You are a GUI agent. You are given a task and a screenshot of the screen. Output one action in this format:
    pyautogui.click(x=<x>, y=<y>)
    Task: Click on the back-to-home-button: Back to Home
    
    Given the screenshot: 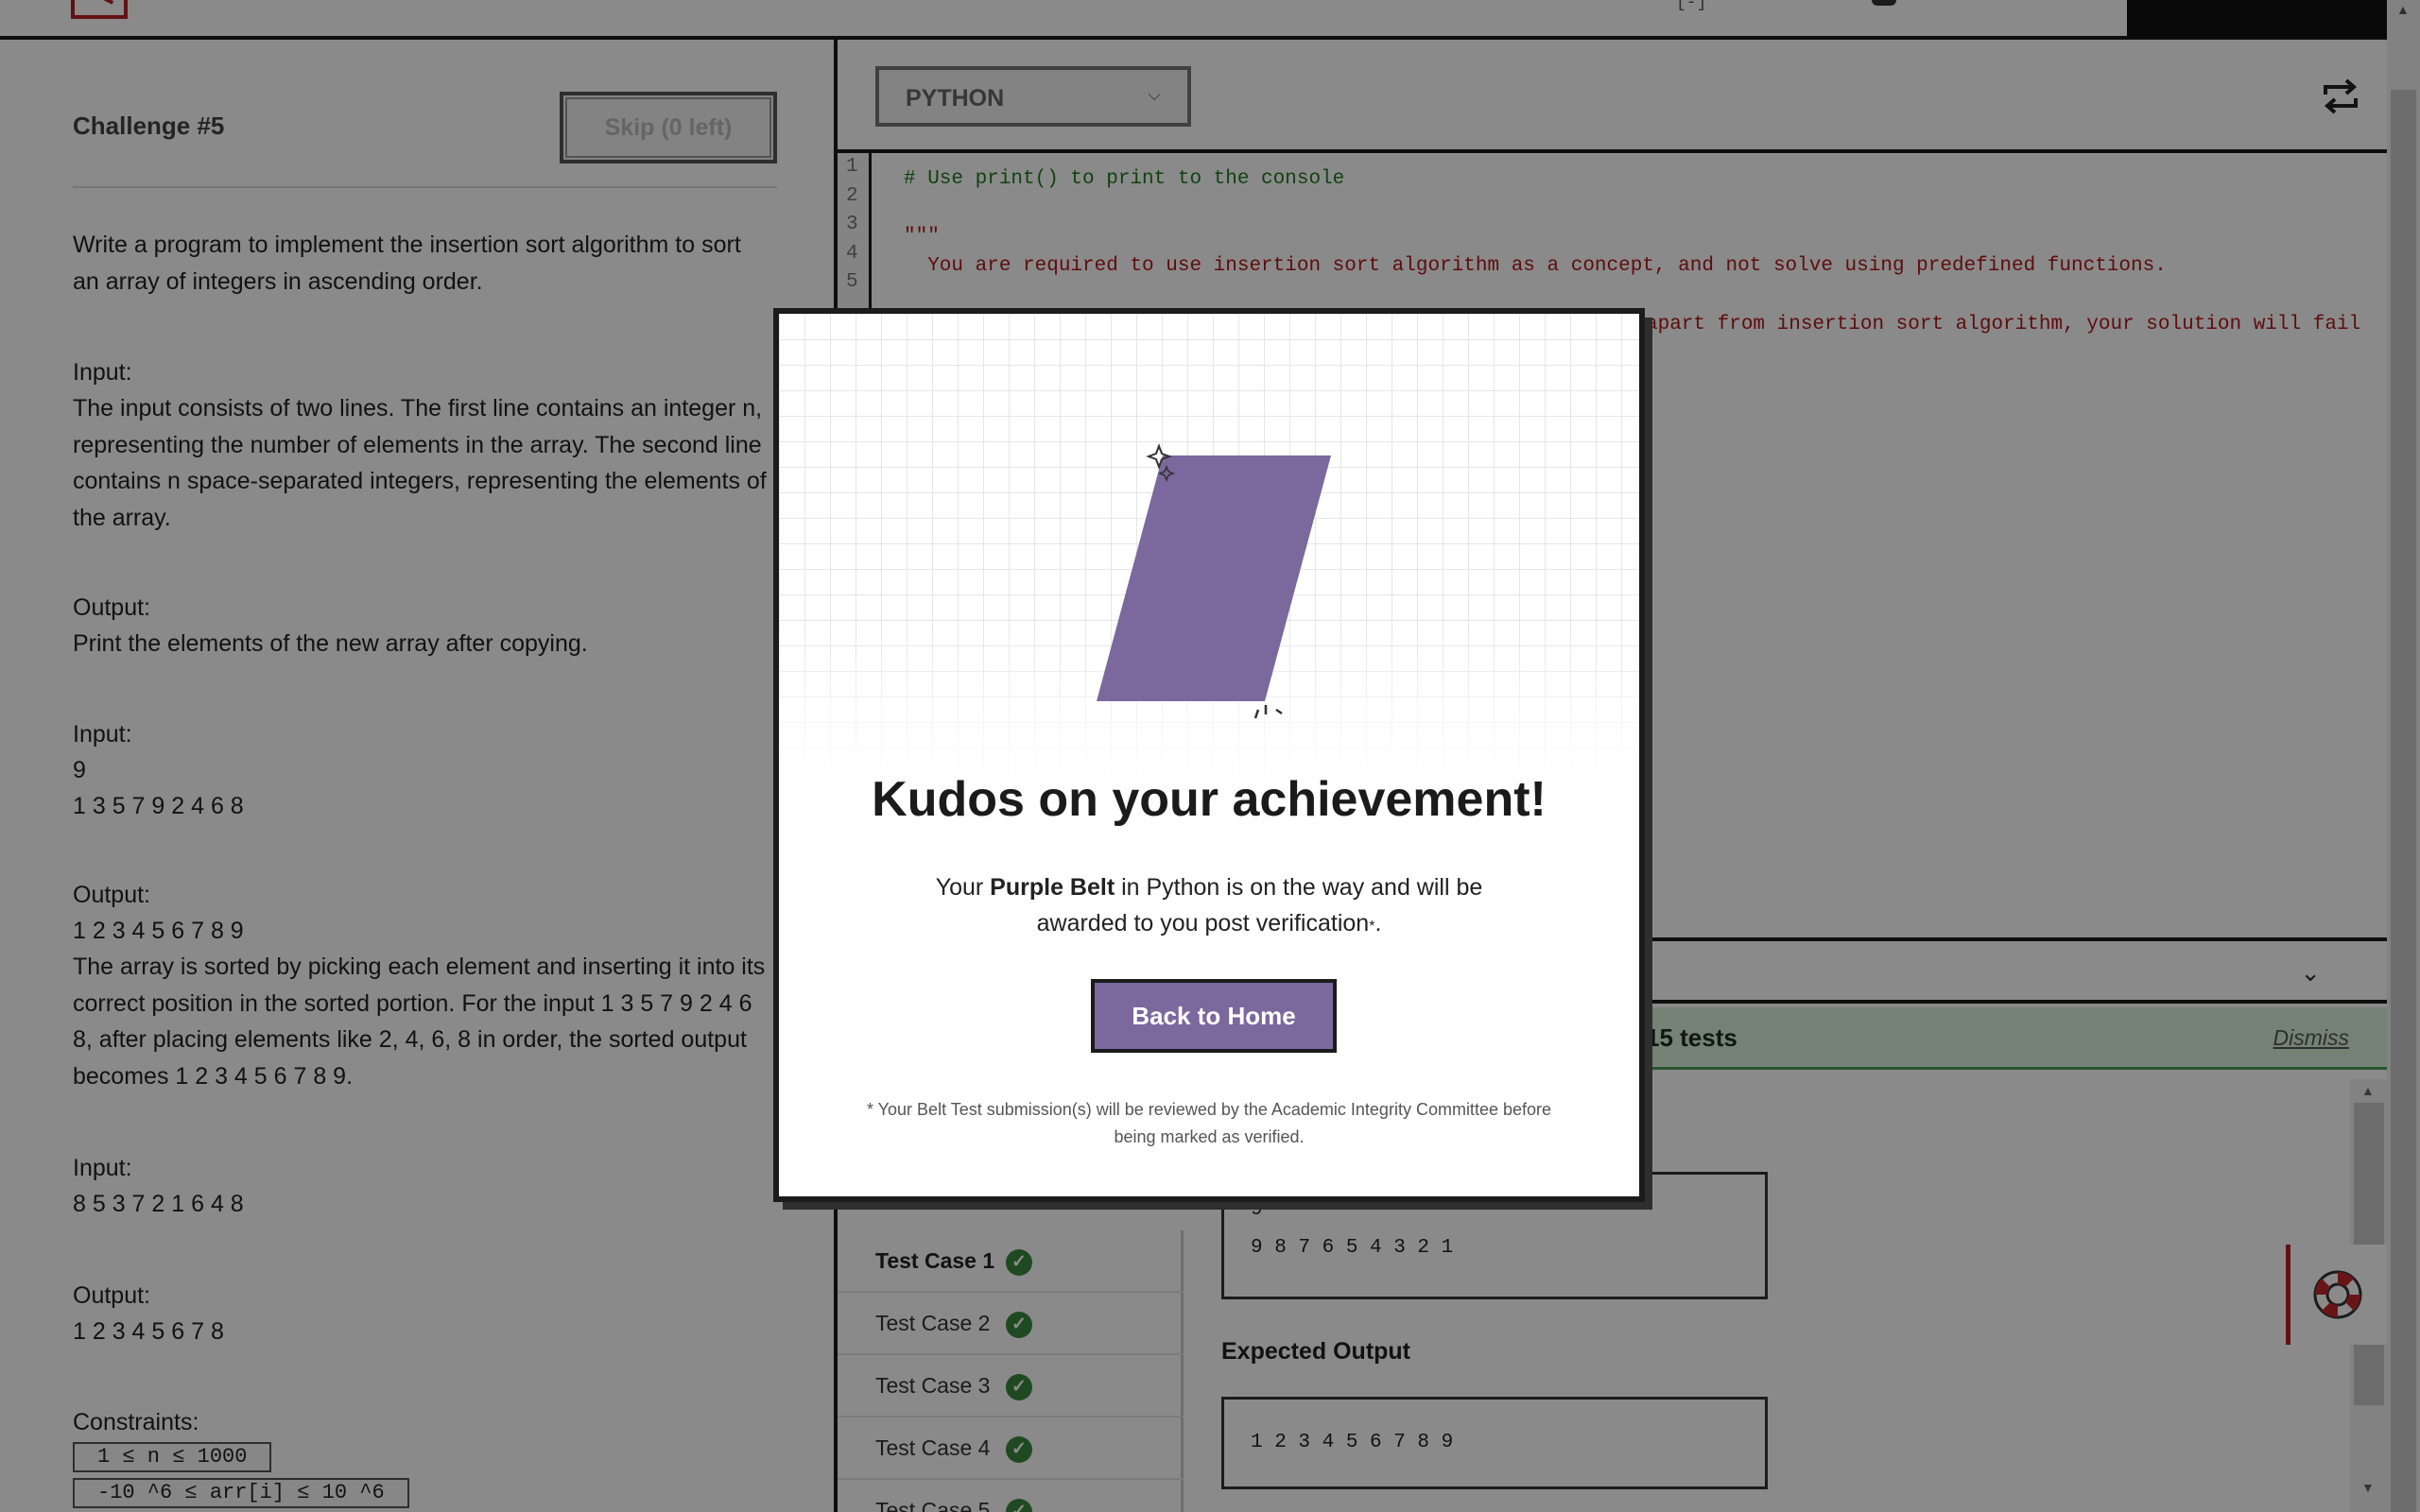 What is the action you would take?
    pyautogui.click(x=1214, y=1016)
    